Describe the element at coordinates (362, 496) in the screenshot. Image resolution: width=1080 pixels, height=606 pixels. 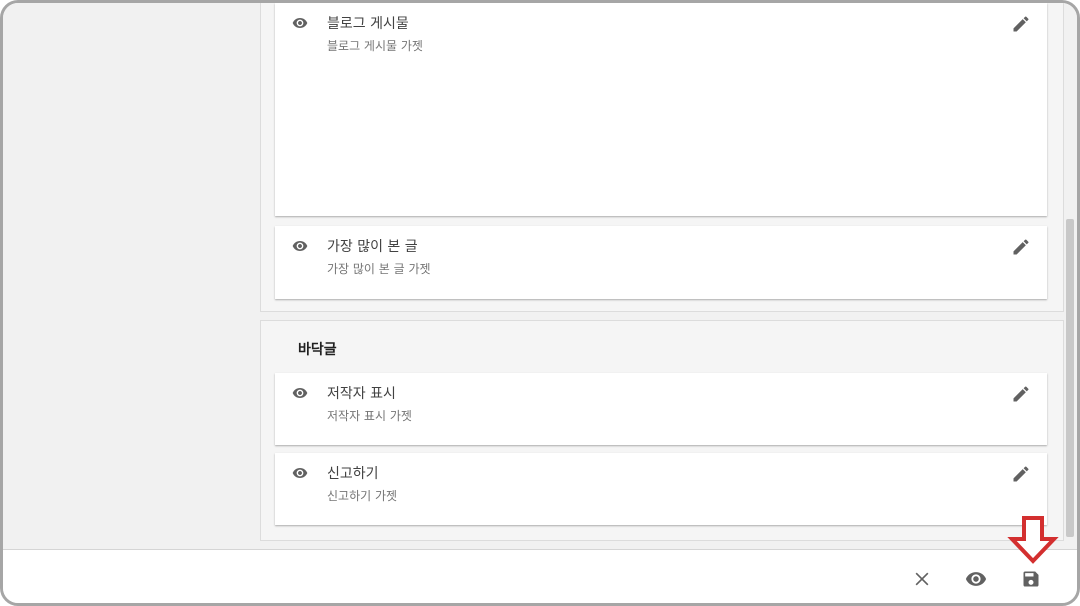
I see `gadget-subtitle: 신고하기 가젯` at that location.